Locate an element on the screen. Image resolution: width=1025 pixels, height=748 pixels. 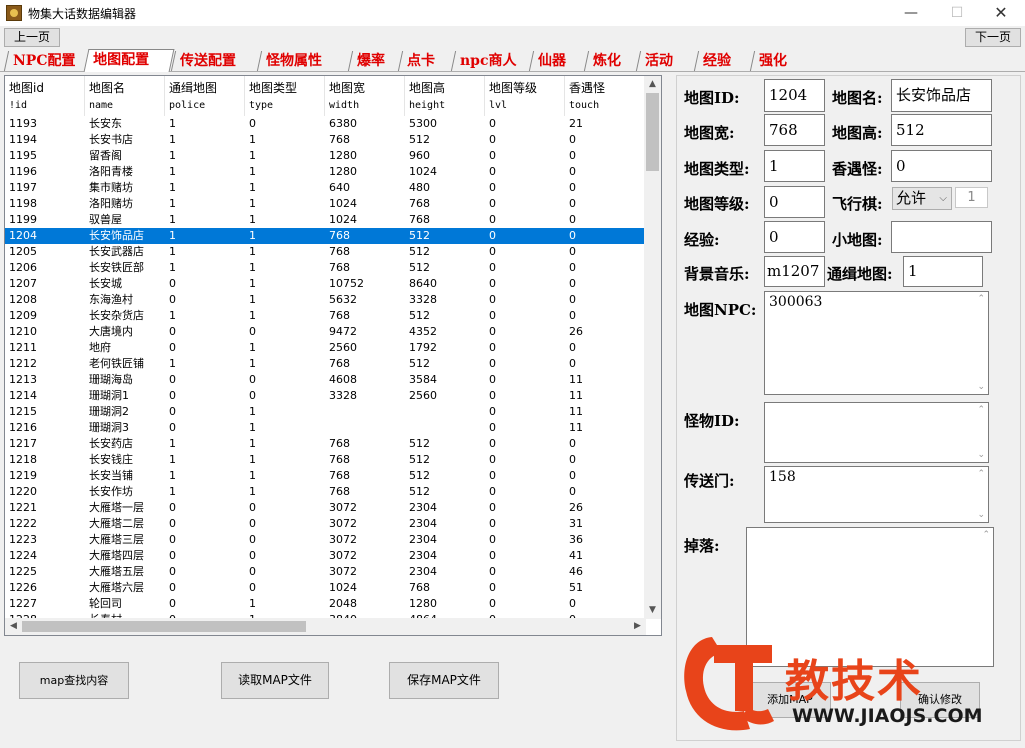
table-cell: 2560 is located at coordinates (365, 348).